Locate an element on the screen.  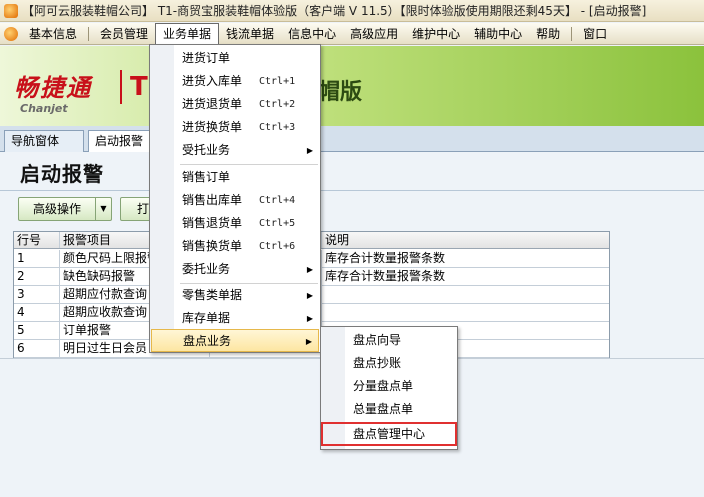
menu-item-purchase-return: 进货退货单 Ctrl+2 is located at coordinates (235, 104).